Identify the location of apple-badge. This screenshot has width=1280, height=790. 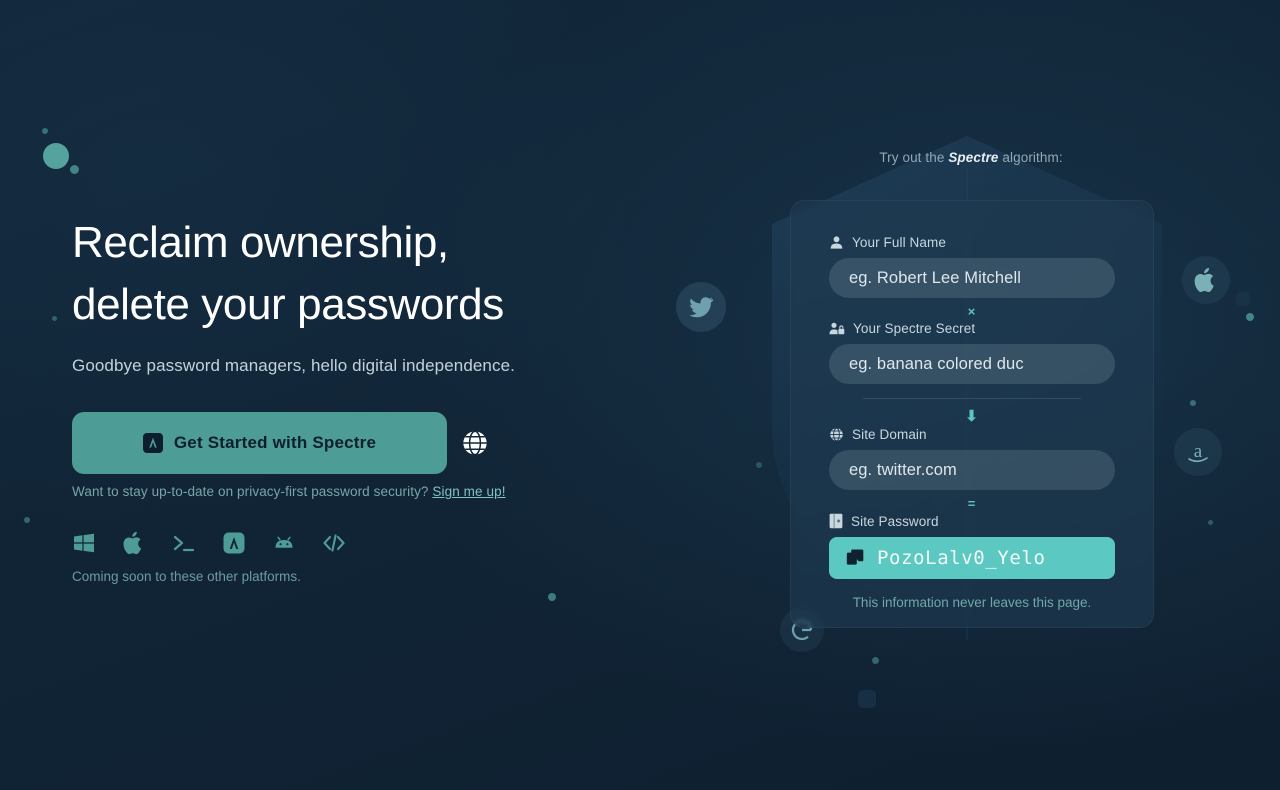
(1206, 280).